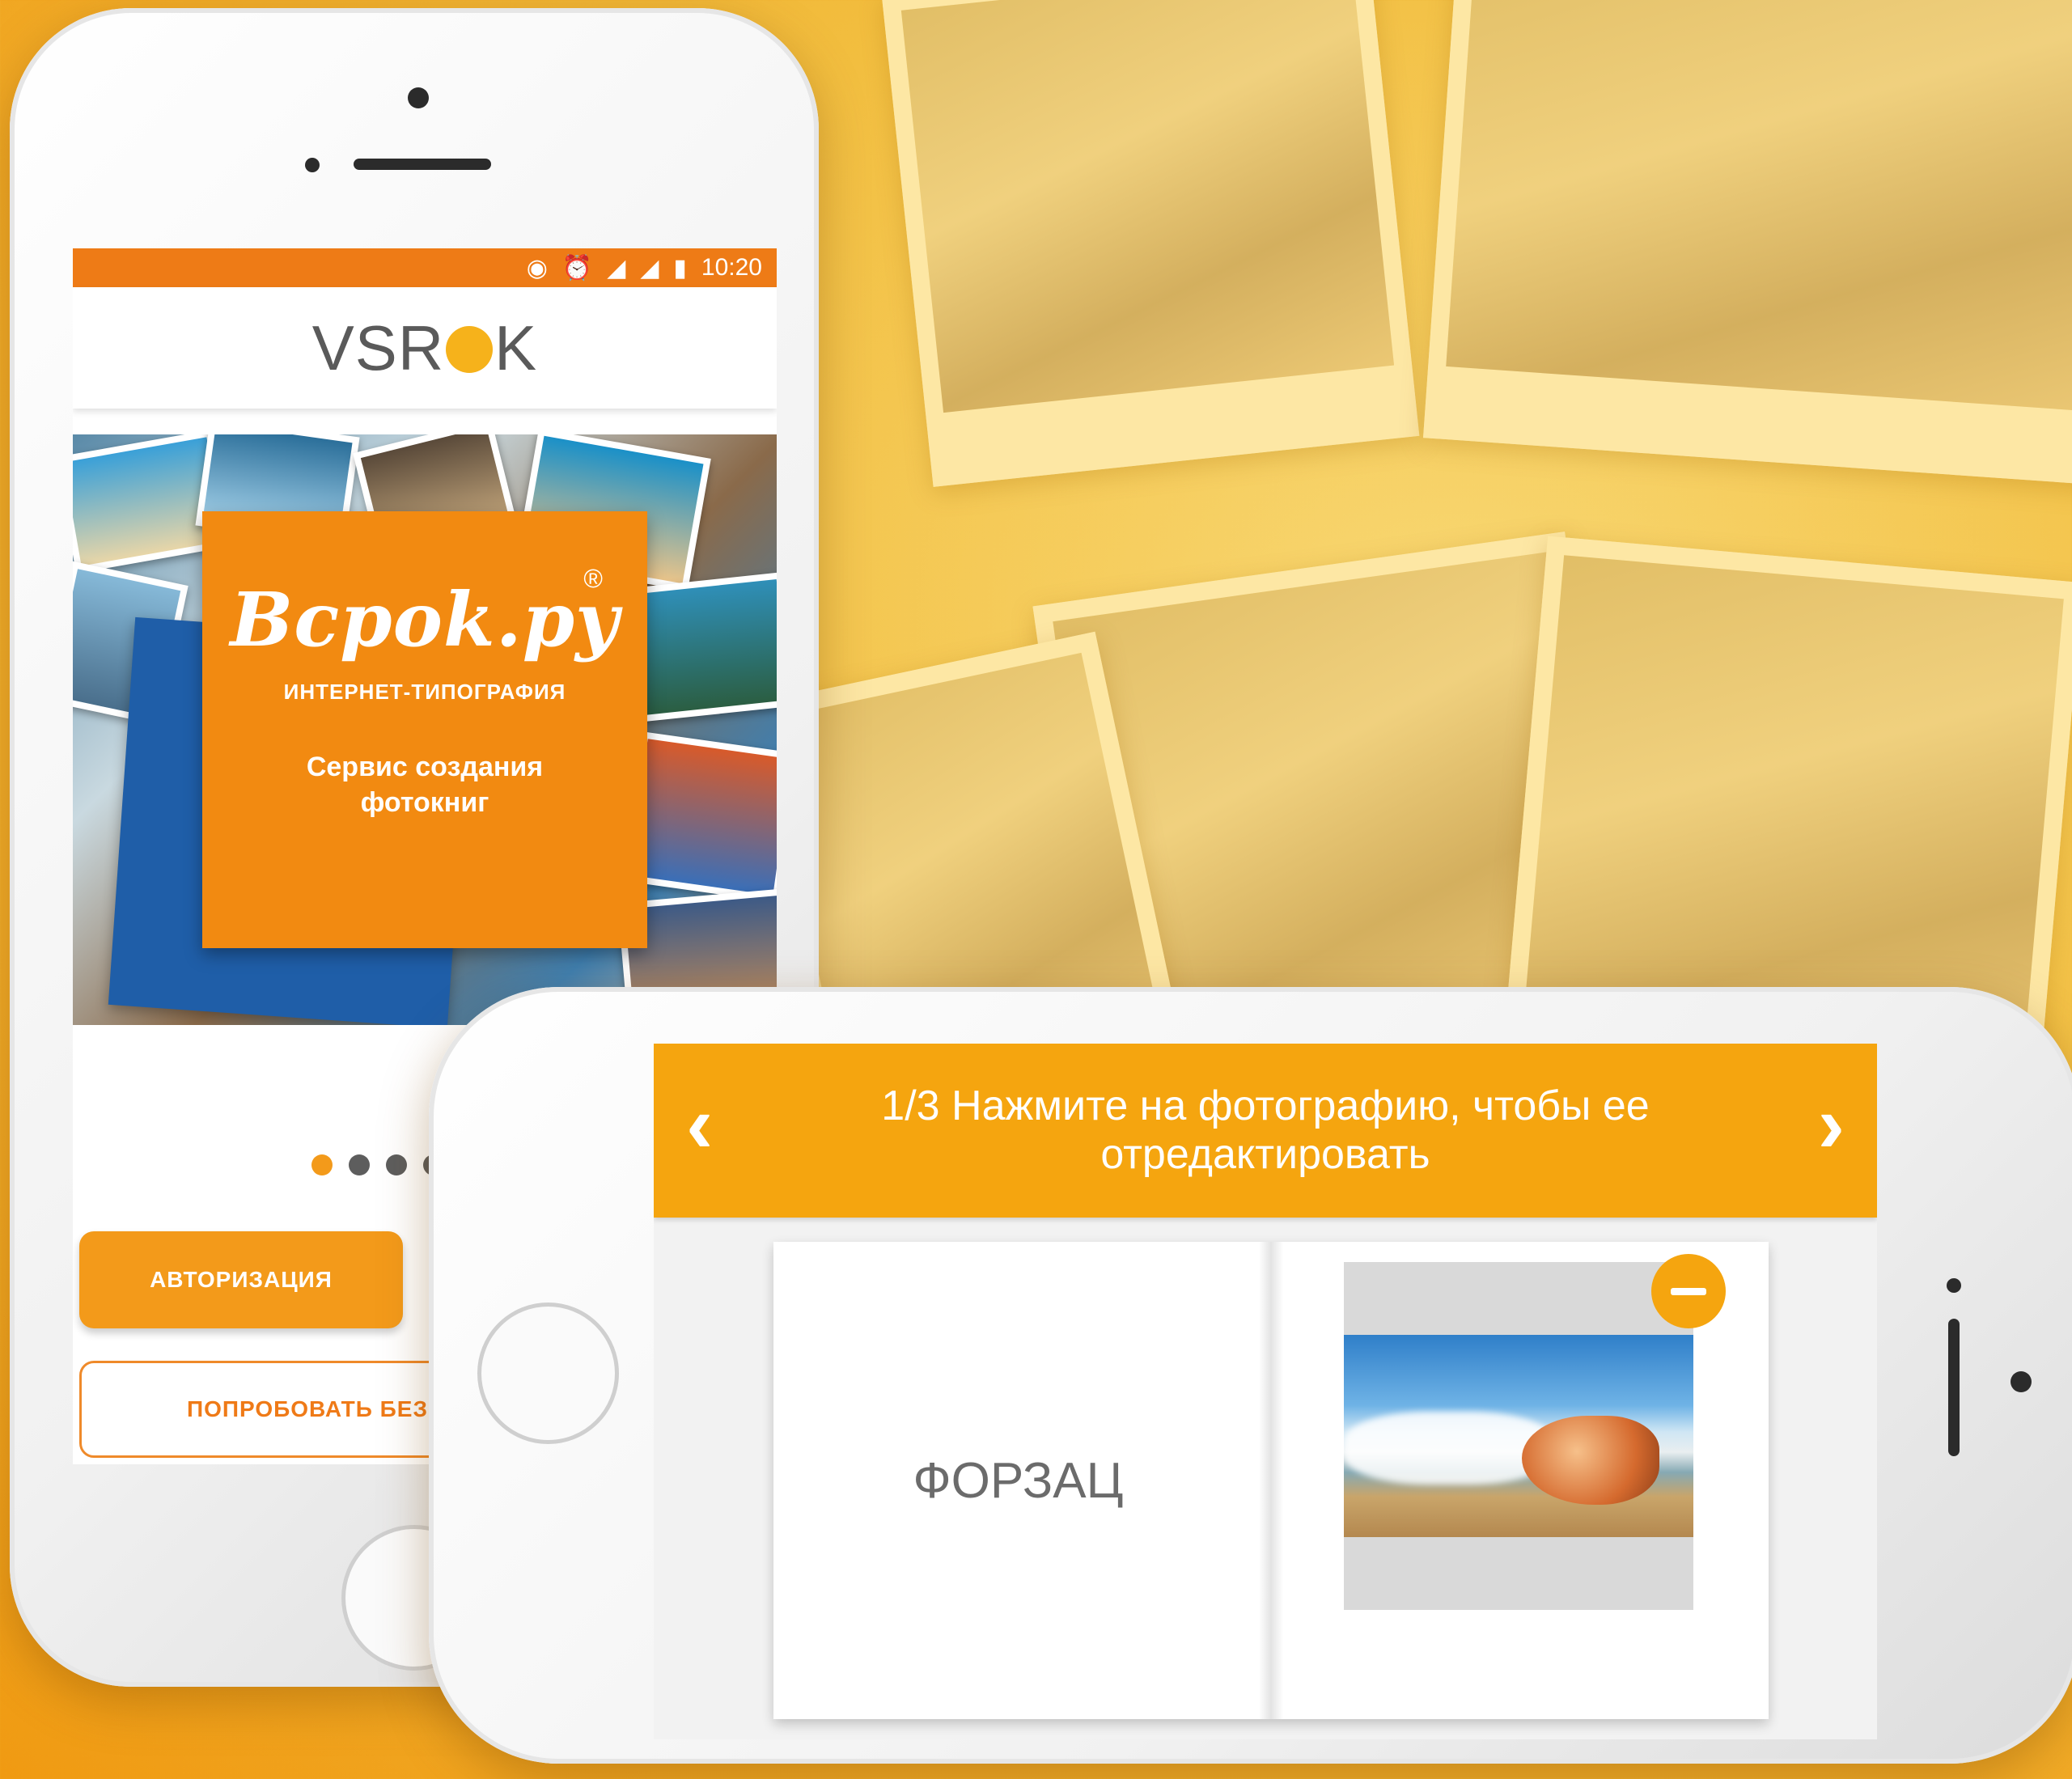 This screenshot has width=2072, height=1779. Describe the element at coordinates (425, 267) in the screenshot. I see `status-bar: ◉ ⏰ ◢ ◢ ▮ 10:20` at that location.